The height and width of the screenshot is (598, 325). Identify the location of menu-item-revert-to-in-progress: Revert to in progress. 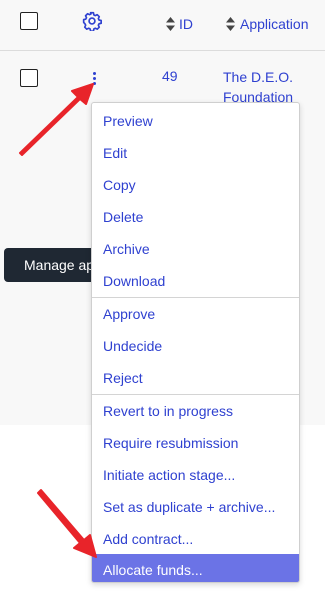
(195, 411).